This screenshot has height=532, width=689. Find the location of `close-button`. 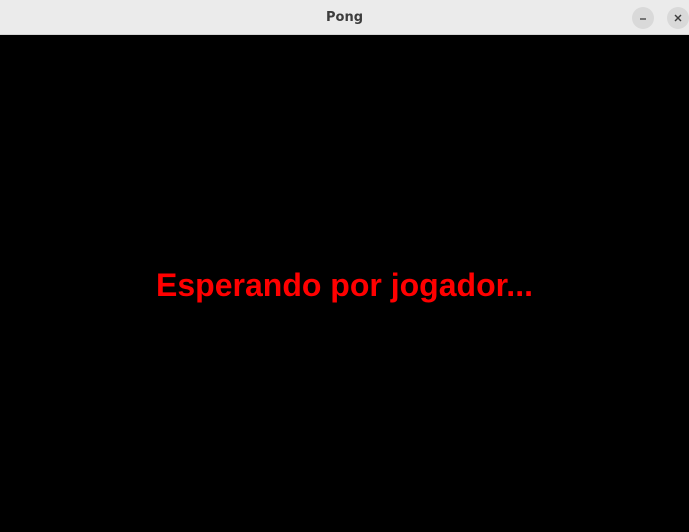

close-button is located at coordinates (678, 18).